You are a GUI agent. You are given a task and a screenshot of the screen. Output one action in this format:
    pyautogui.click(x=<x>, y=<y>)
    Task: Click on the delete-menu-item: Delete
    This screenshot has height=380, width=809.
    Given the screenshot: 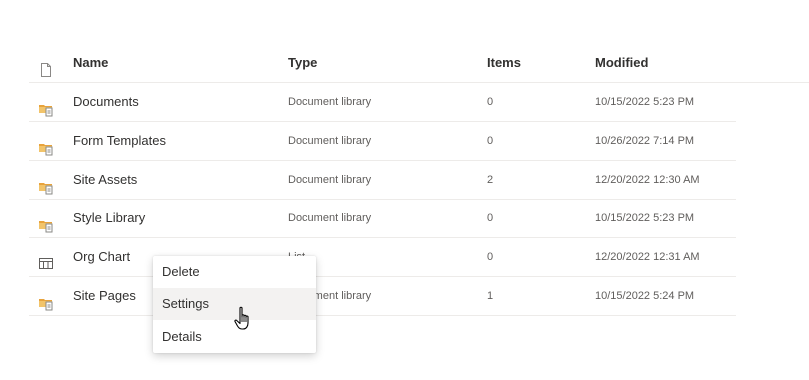 What is the action you would take?
    pyautogui.click(x=234, y=272)
    